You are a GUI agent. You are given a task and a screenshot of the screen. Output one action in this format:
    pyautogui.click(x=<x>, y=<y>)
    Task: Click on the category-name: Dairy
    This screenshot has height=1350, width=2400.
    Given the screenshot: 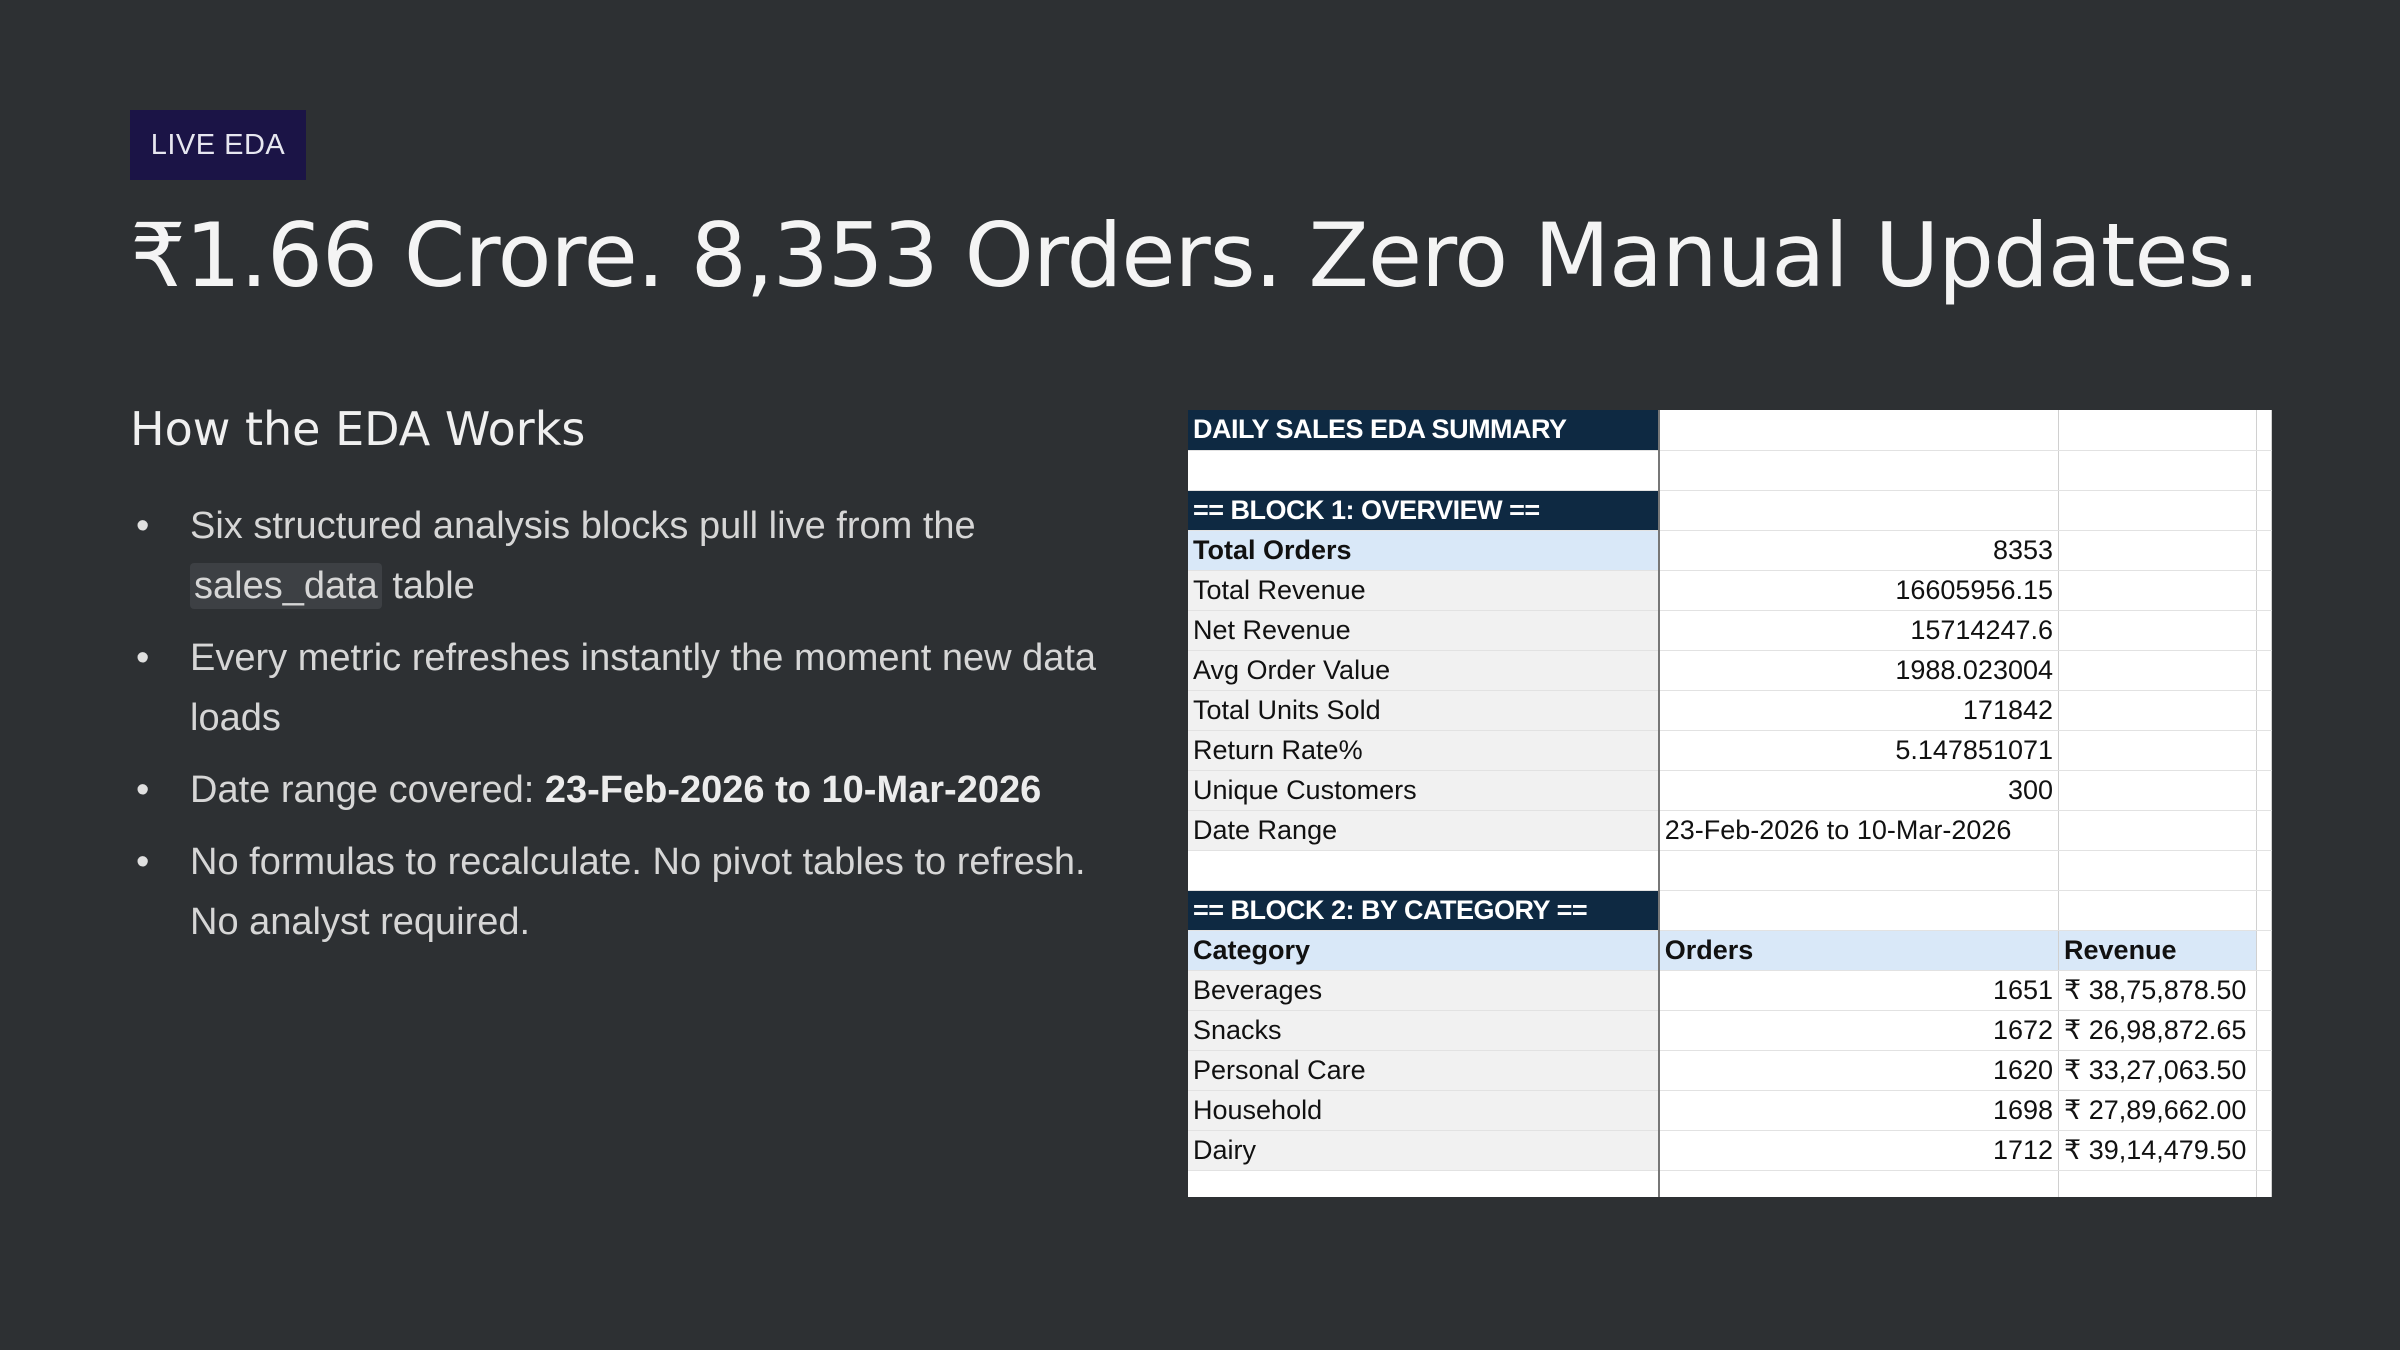 What is the action you would take?
    pyautogui.click(x=1424, y=1150)
    